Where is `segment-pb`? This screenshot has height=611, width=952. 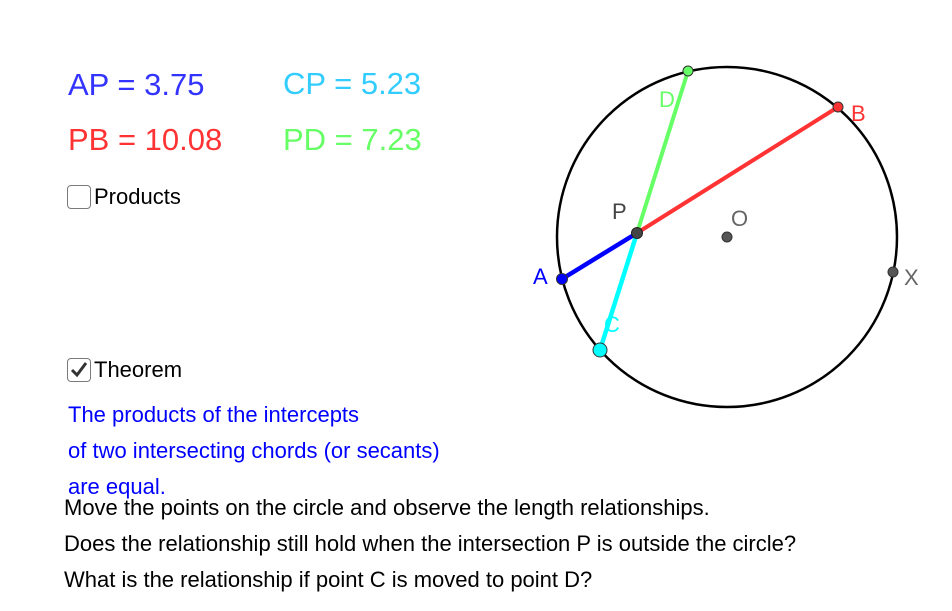 segment-pb is located at coordinates (737, 170).